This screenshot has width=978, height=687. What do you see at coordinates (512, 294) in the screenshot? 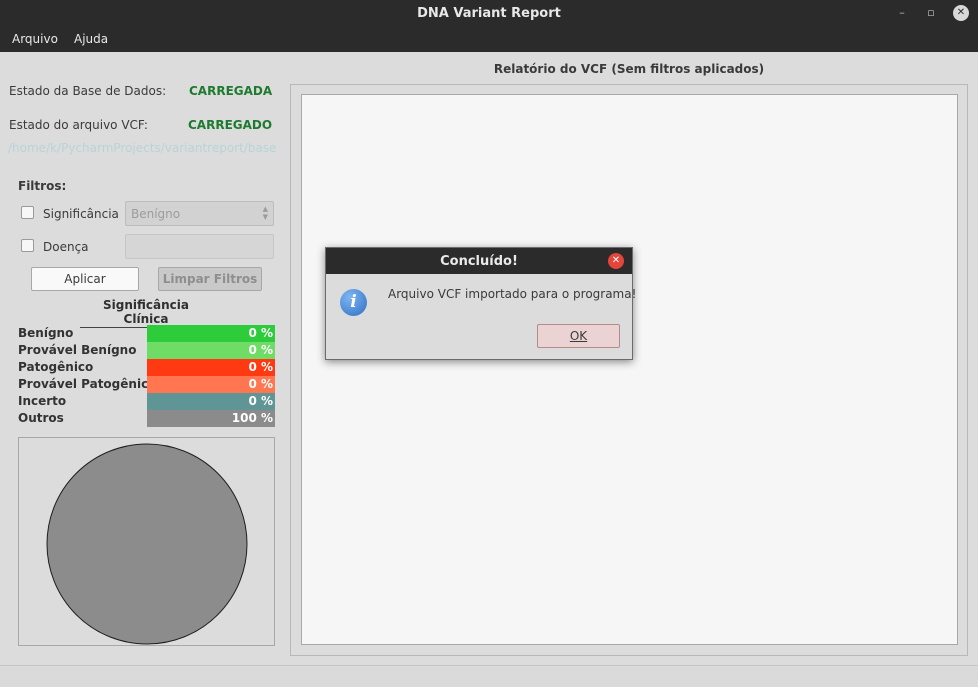
I see `dialog-message: Arquivo VCF importado para o programa!` at bounding box center [512, 294].